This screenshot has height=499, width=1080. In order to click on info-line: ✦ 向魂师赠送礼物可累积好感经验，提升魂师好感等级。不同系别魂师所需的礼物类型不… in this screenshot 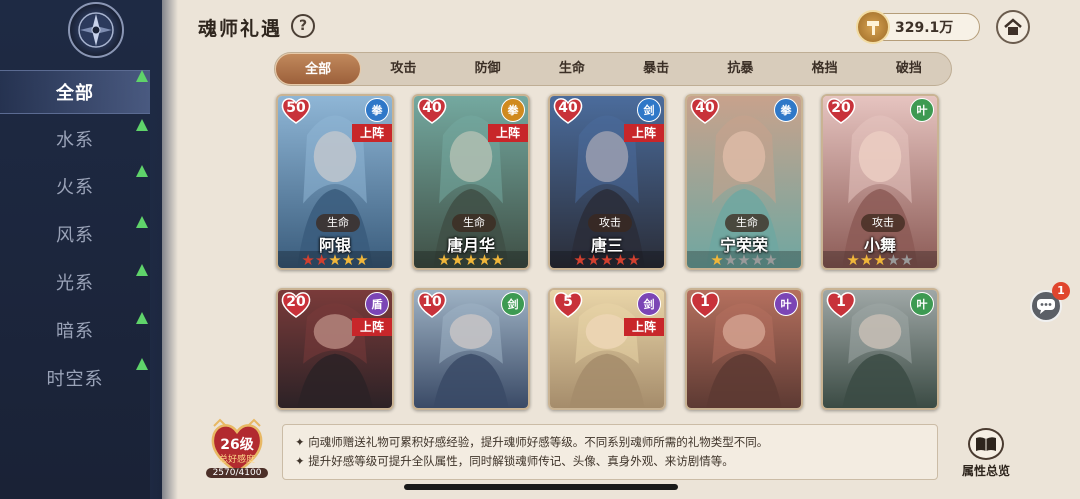, I will do `click(532, 442)`.